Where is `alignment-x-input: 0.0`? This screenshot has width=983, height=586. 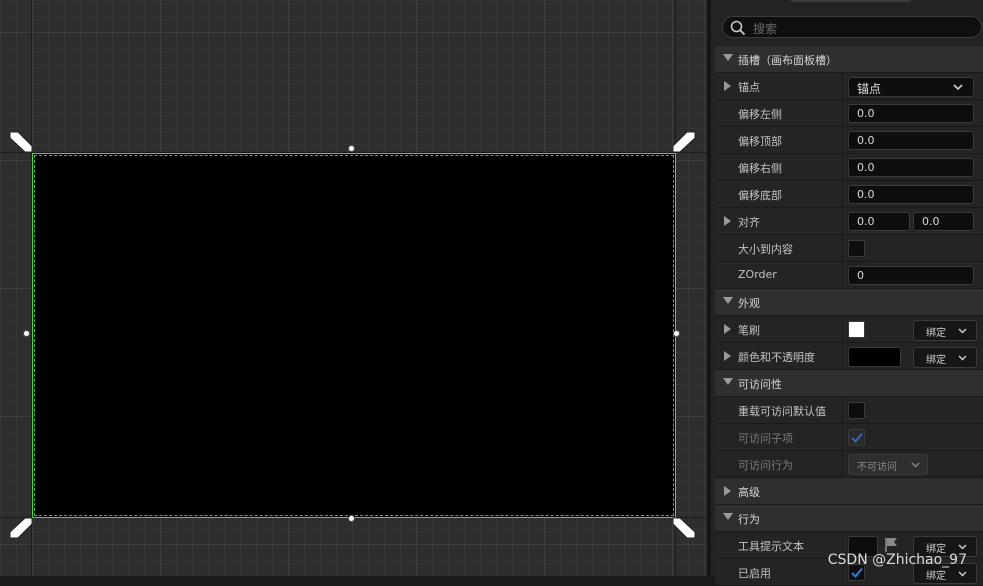 alignment-x-input: 0.0 is located at coordinates (879, 221).